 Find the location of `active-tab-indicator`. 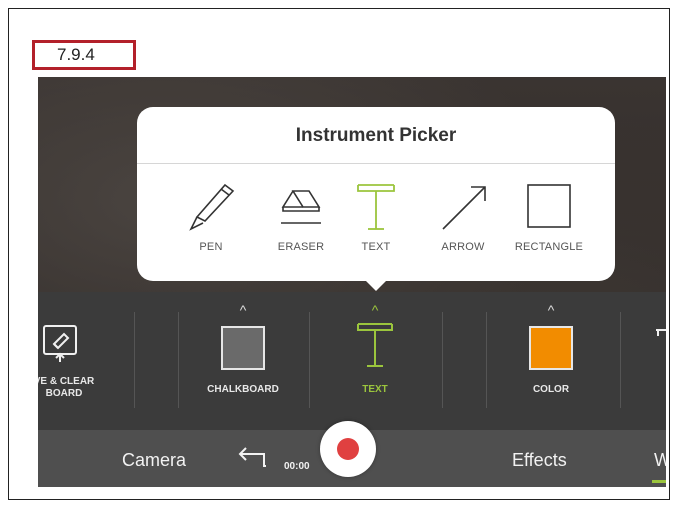

active-tab-indicator is located at coordinates (659, 481).